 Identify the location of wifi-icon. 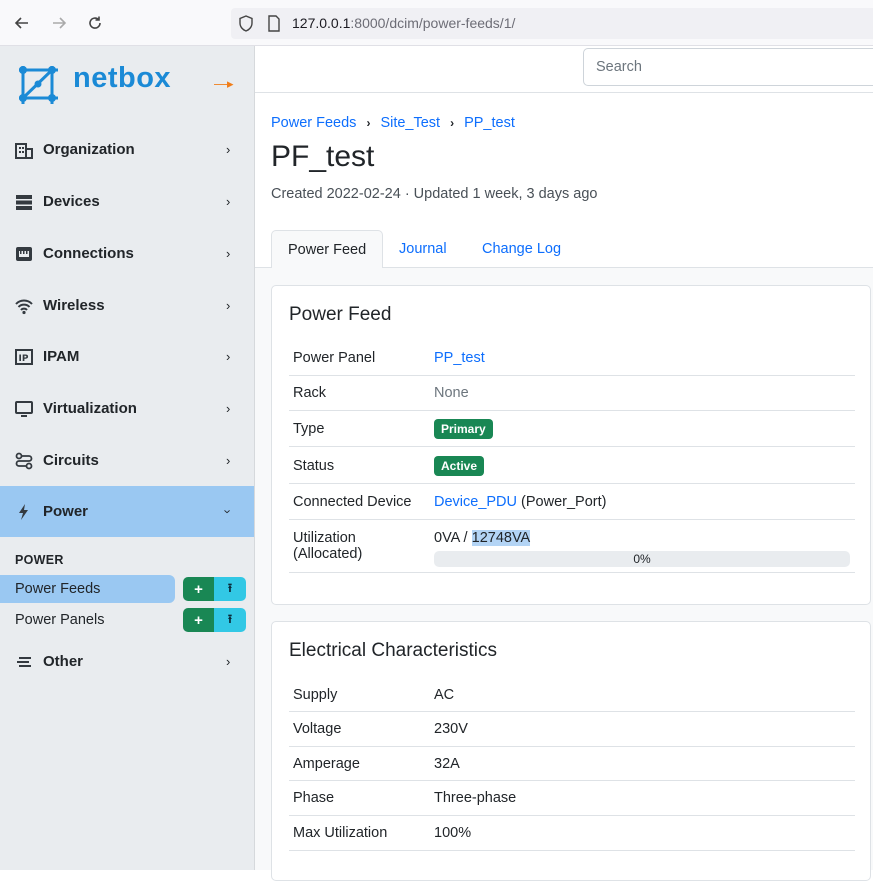
(24, 306).